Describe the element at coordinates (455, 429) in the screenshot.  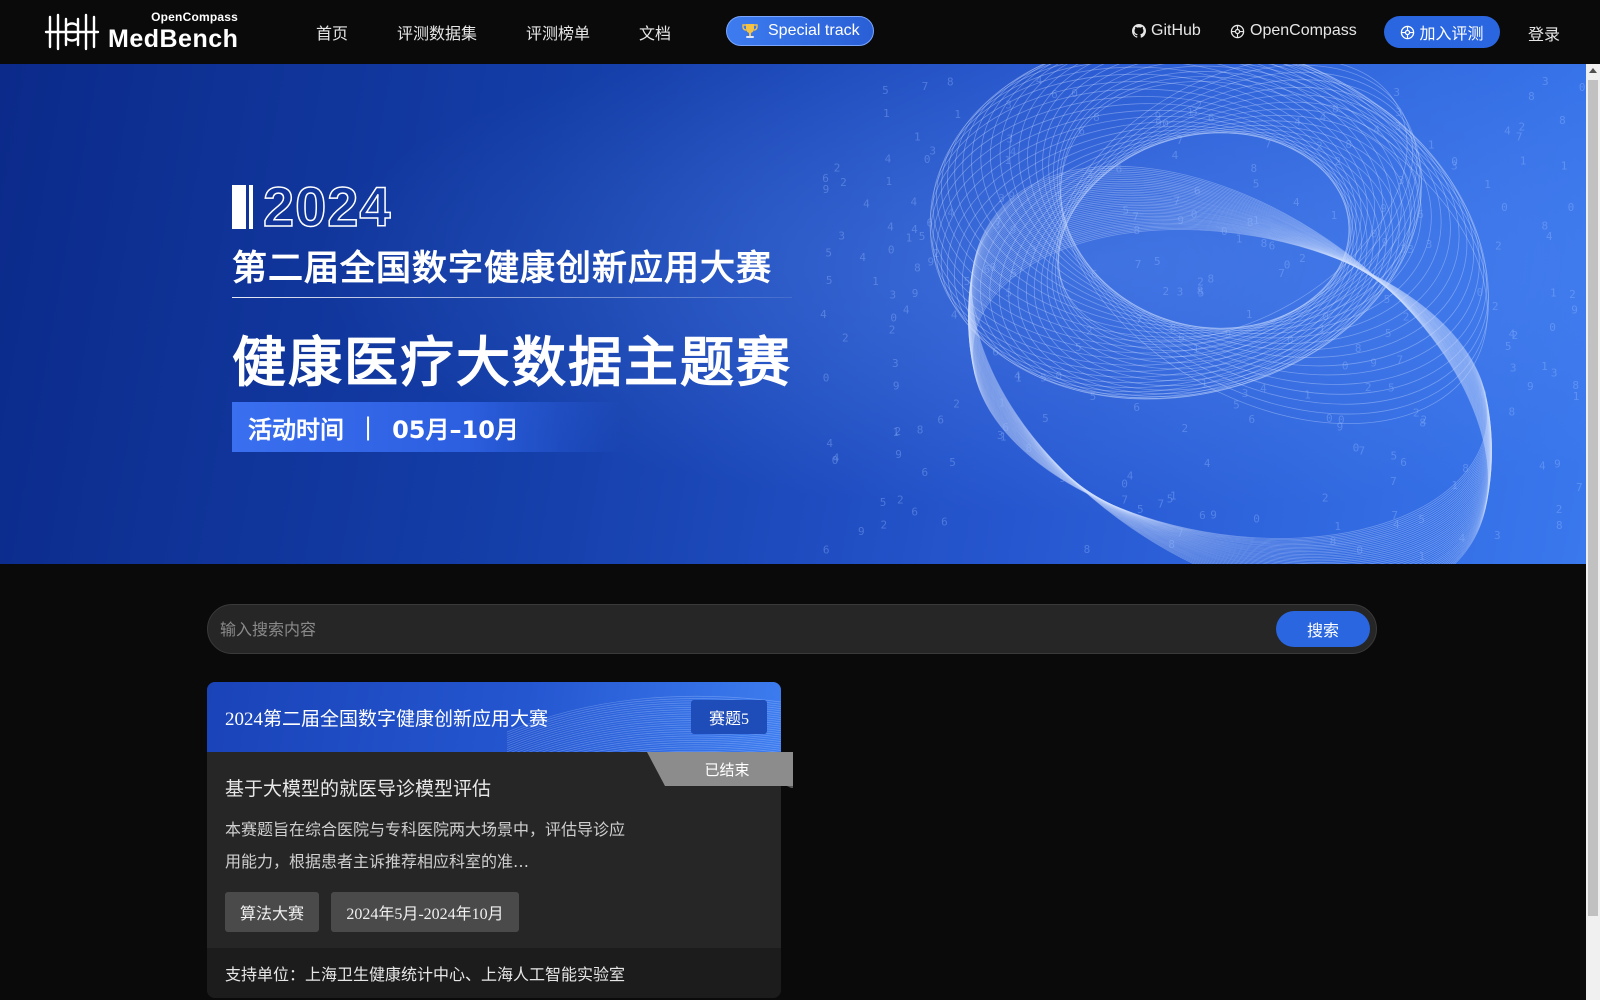
I see `event-time-value: 05月–10月` at that location.